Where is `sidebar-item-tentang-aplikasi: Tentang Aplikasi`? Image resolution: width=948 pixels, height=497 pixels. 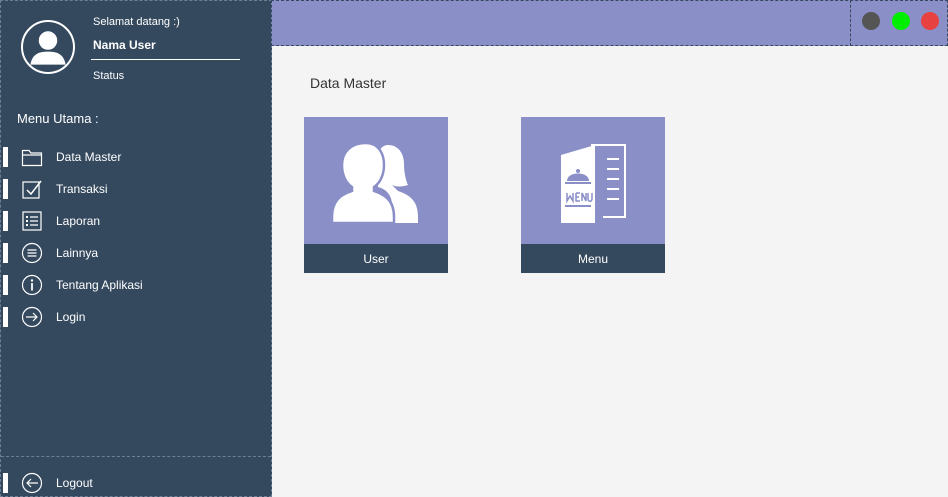
sidebar-item-tentang-aplikasi: Tentang Aplikasi is located at coordinates (136, 285).